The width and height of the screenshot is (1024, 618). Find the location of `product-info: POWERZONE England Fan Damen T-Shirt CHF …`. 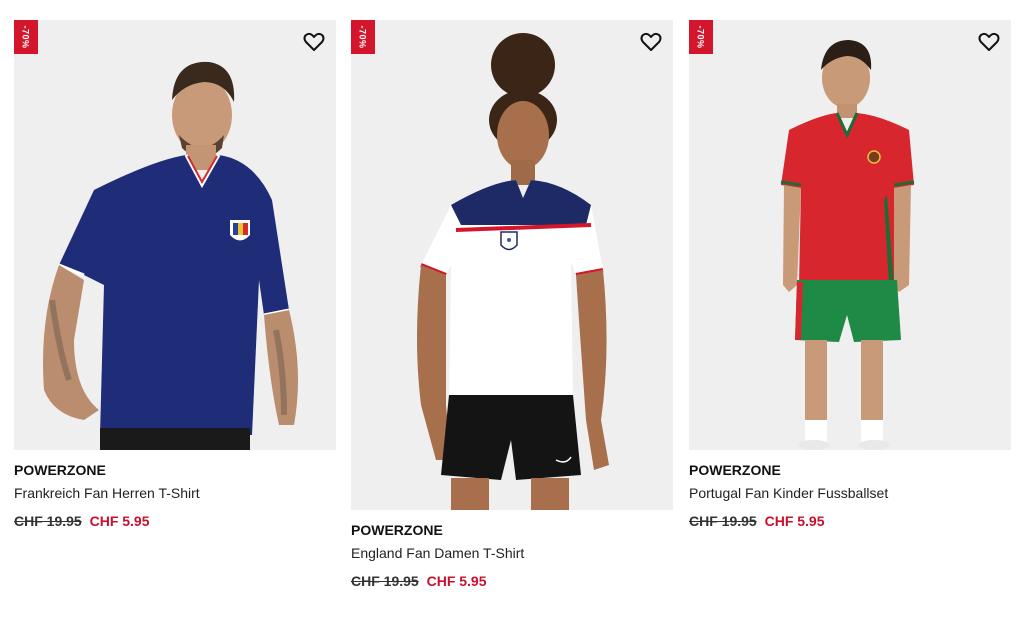

product-info: POWERZONE England Fan Damen T-Shirt CHF … is located at coordinates (512, 550).